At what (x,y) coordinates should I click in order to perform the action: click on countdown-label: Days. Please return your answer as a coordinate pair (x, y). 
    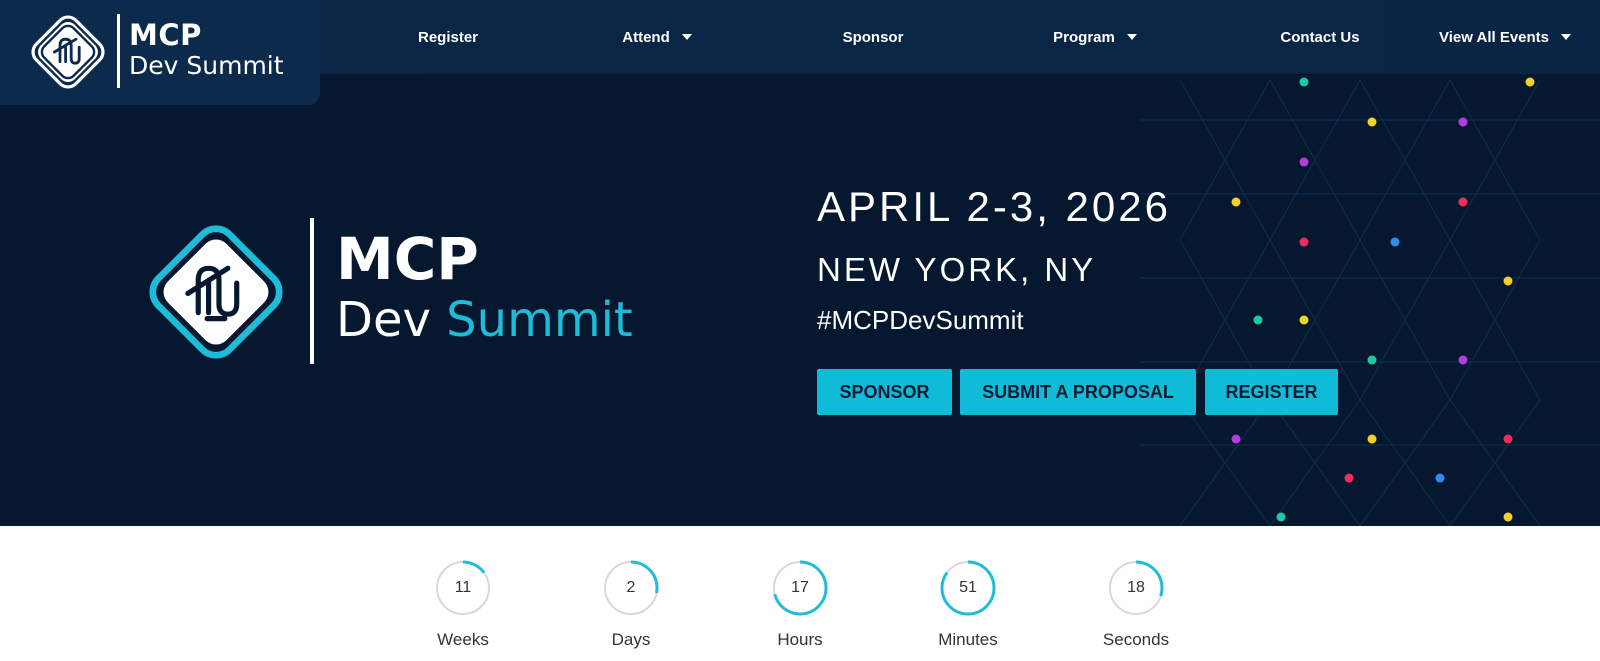
    Looking at the image, I should click on (631, 639).